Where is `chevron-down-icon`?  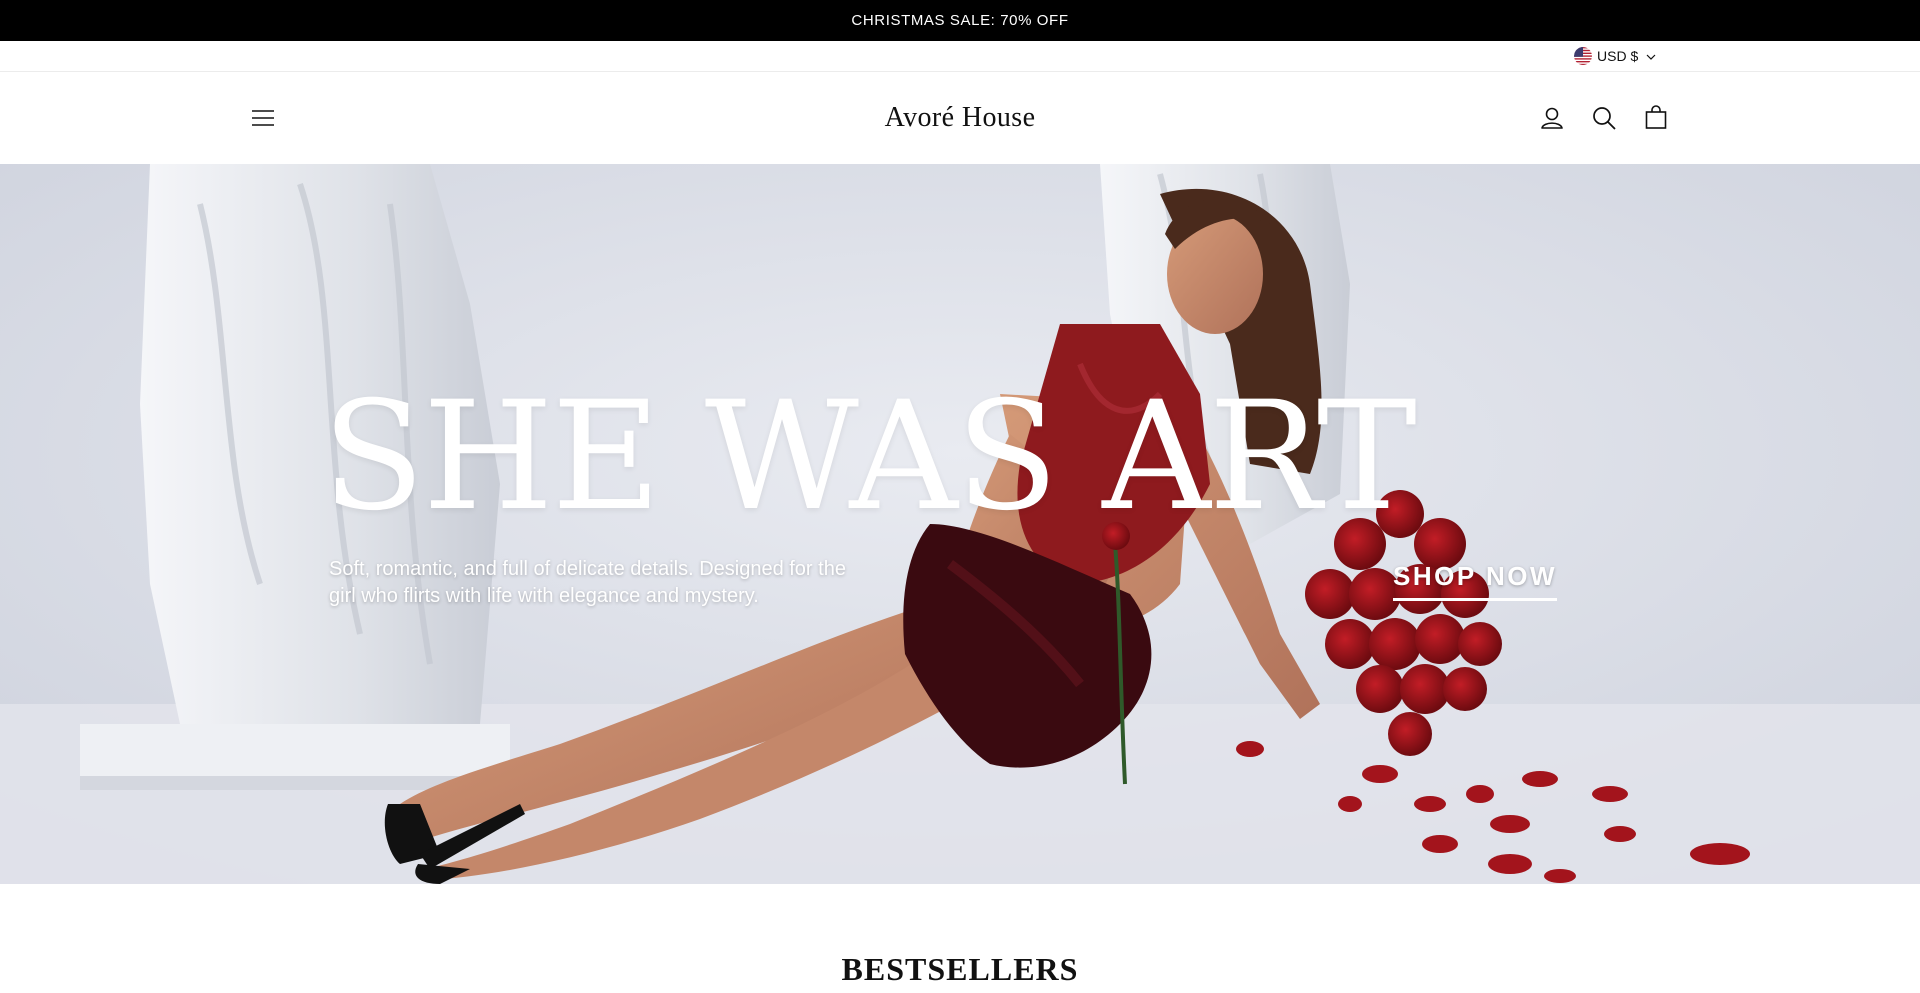
chevron-down-icon is located at coordinates (1651, 56).